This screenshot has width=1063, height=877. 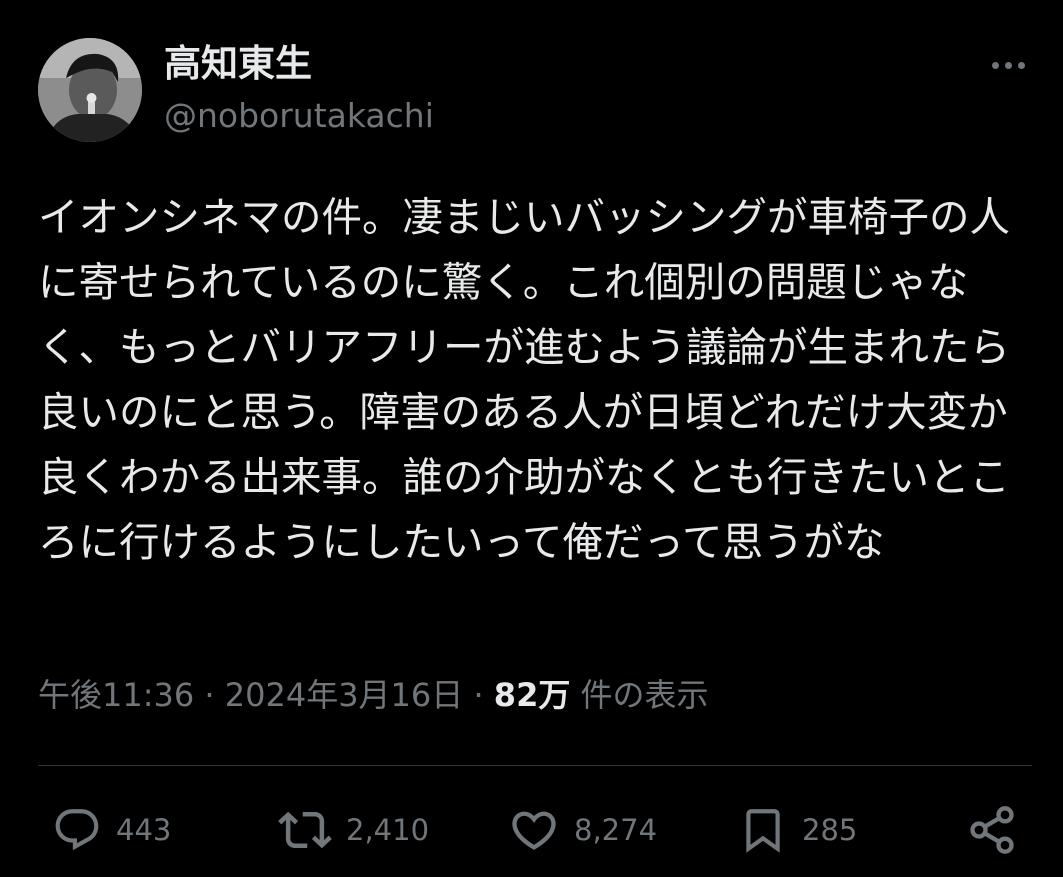 I want to click on profile-photo-icon, so click(x=90, y=90).